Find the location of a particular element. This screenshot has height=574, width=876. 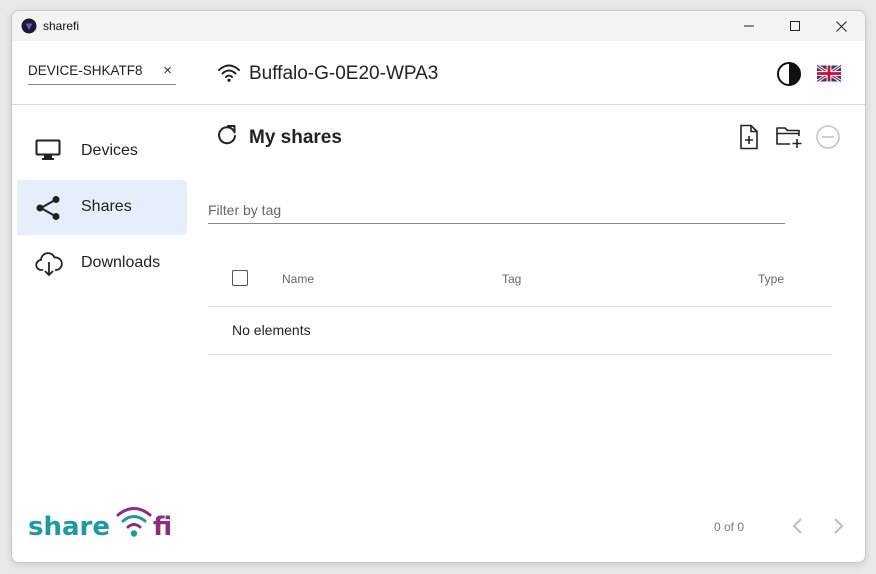

sidebar-item-devices: Devices is located at coordinates (102, 151).